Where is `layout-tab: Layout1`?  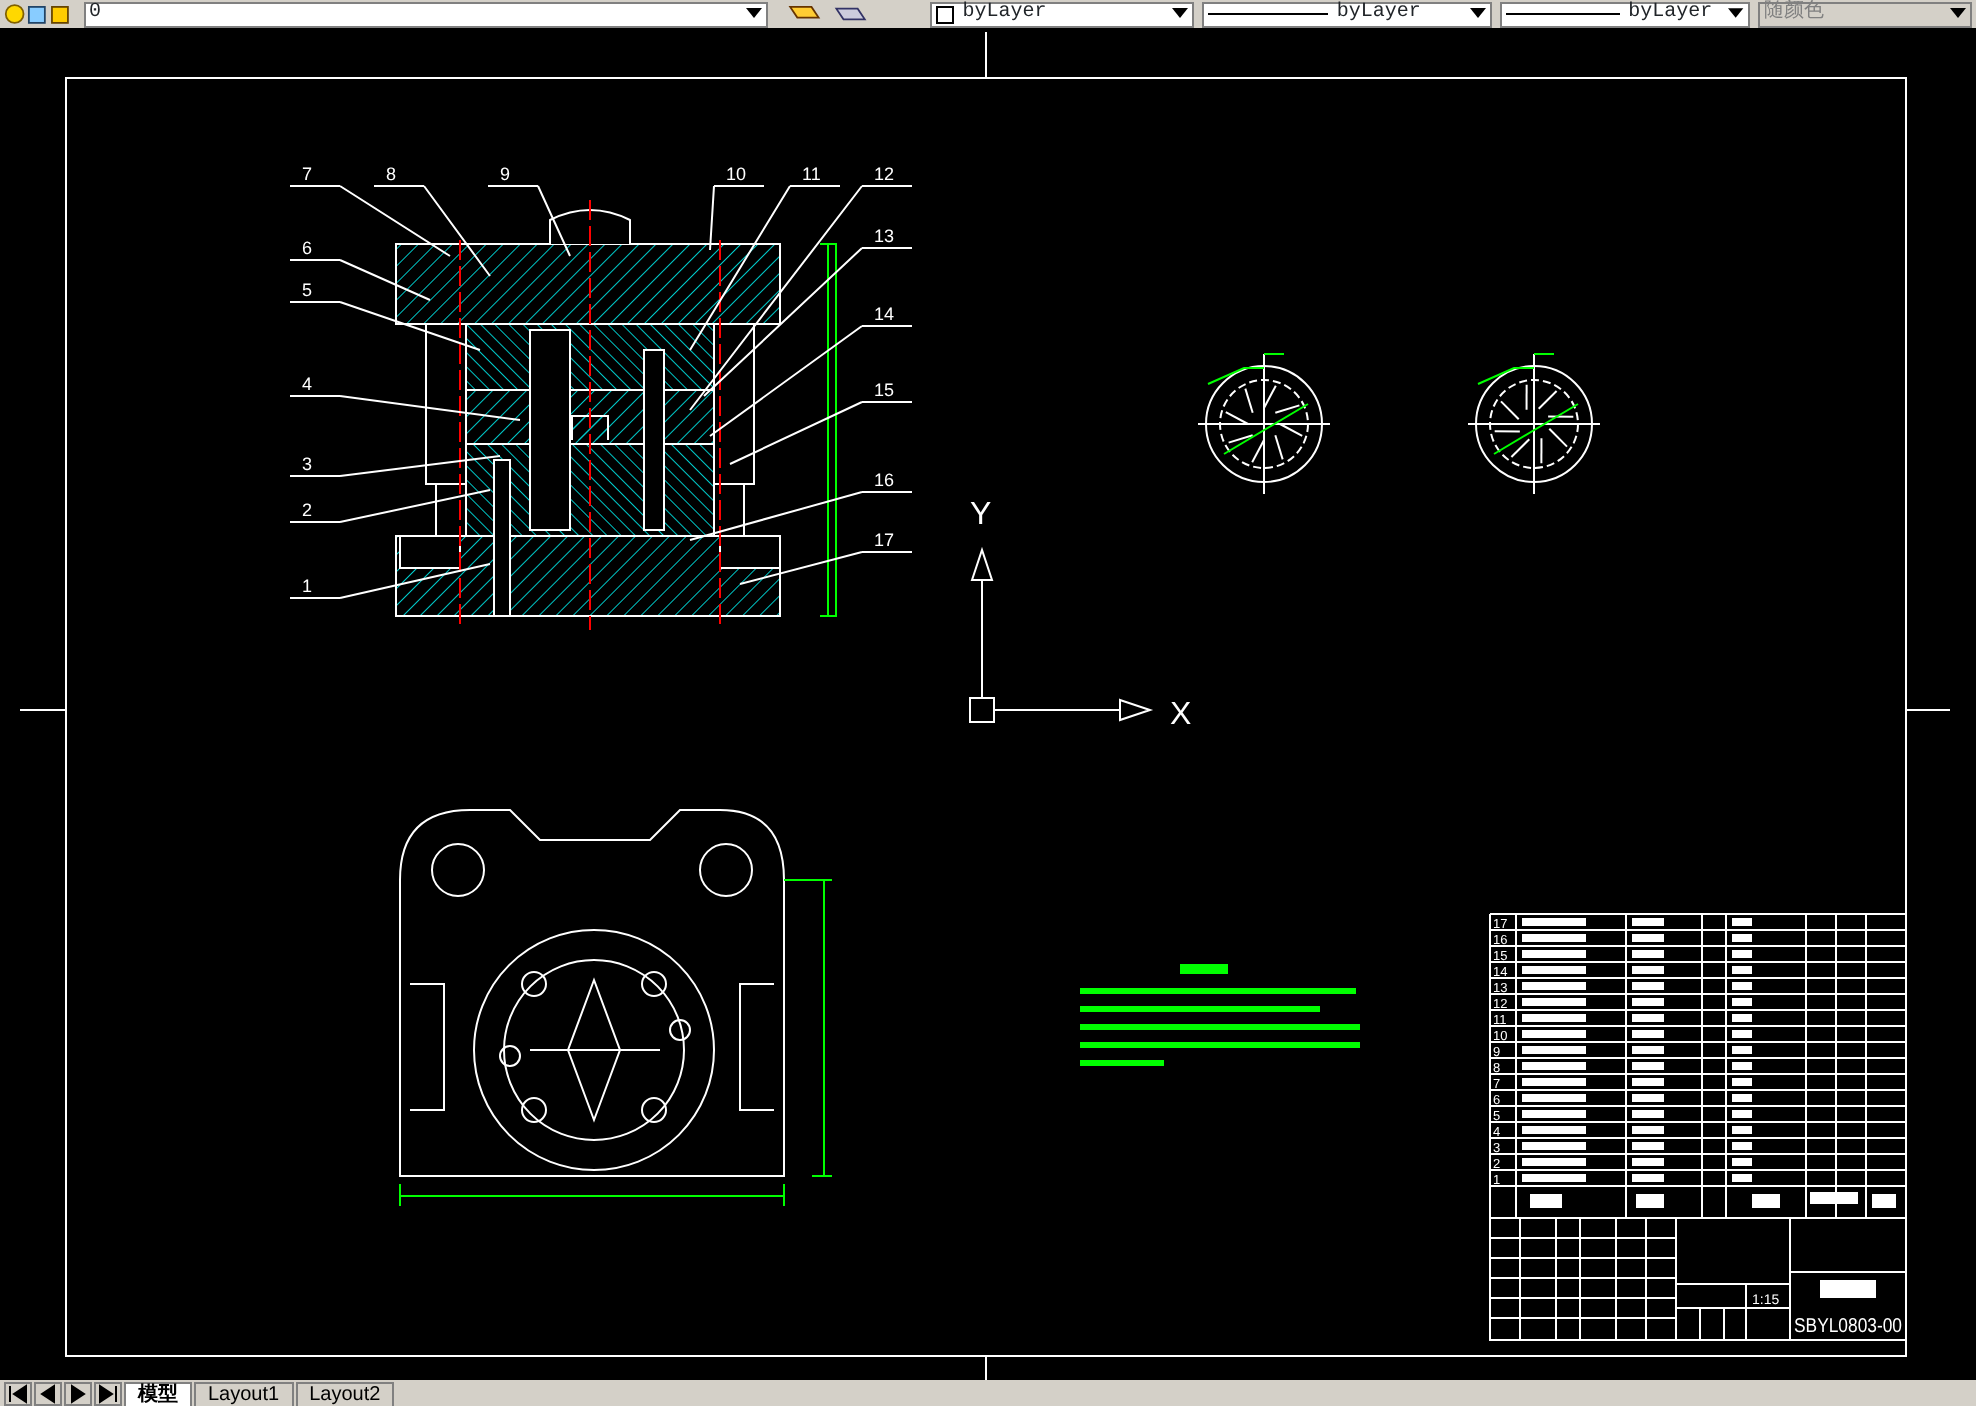 layout-tab: Layout1 is located at coordinates (244, 1394).